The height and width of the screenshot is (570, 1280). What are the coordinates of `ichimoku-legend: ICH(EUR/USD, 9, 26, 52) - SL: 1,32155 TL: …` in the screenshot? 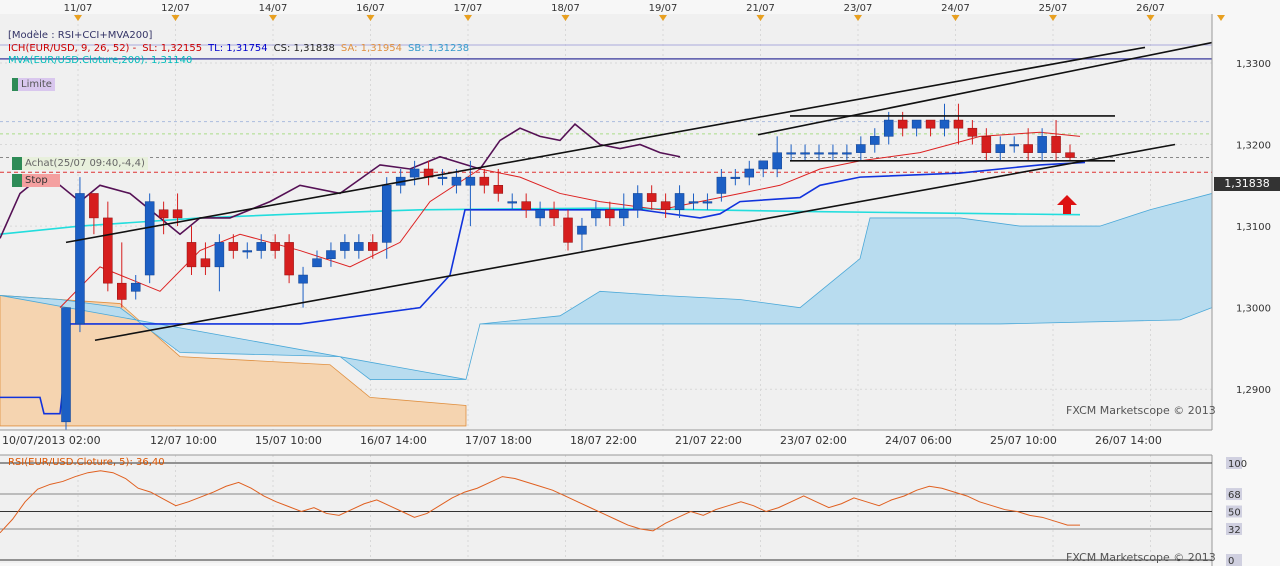 It's located at (241, 49).